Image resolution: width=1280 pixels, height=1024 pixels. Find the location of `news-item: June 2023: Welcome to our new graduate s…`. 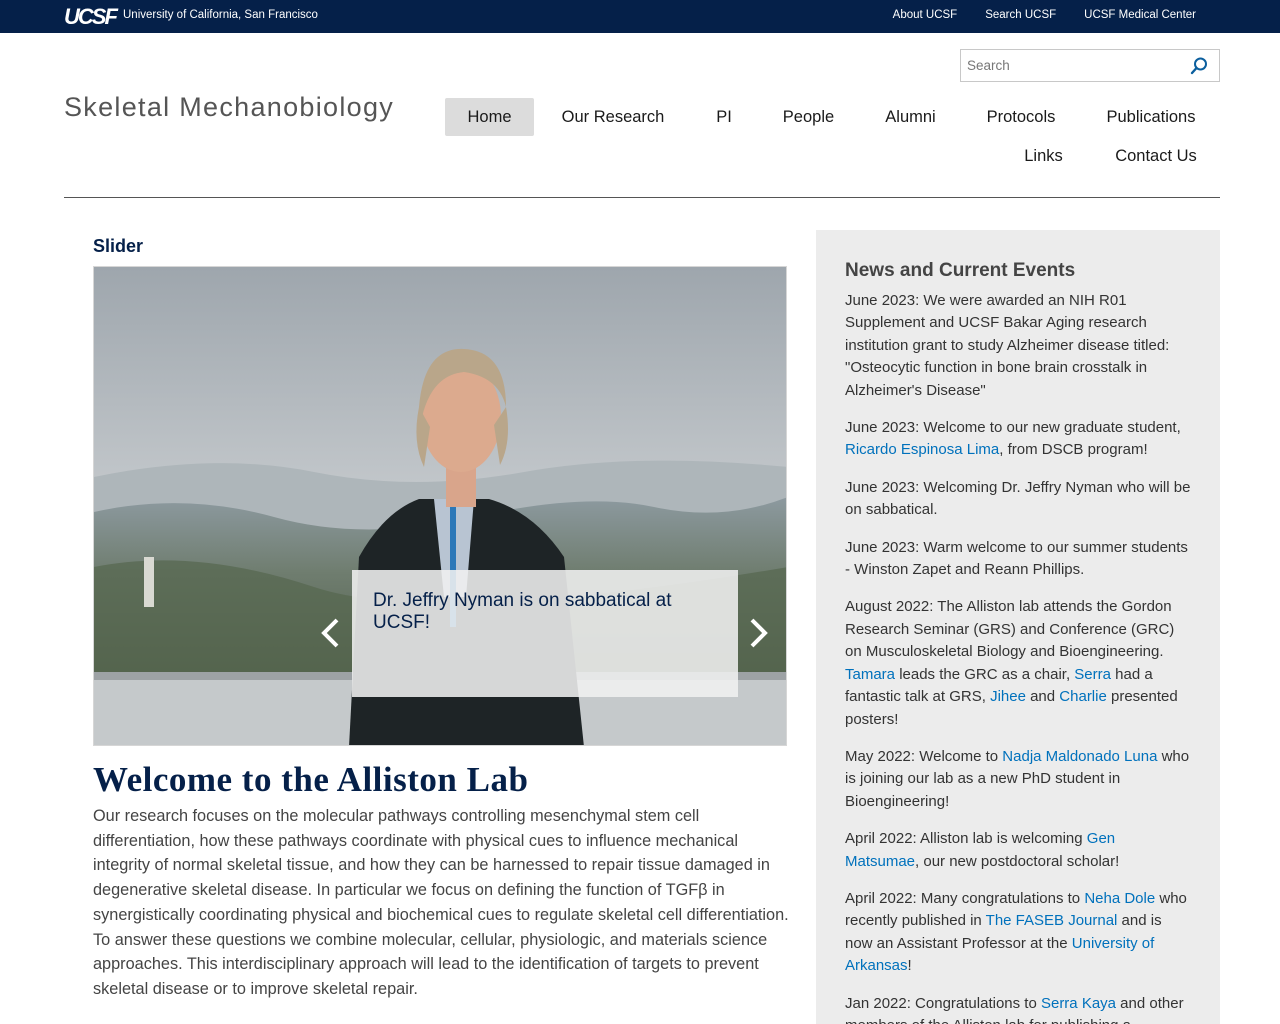

news-item: June 2023: Welcome to our new graduate s… is located at coordinates (1018, 439).